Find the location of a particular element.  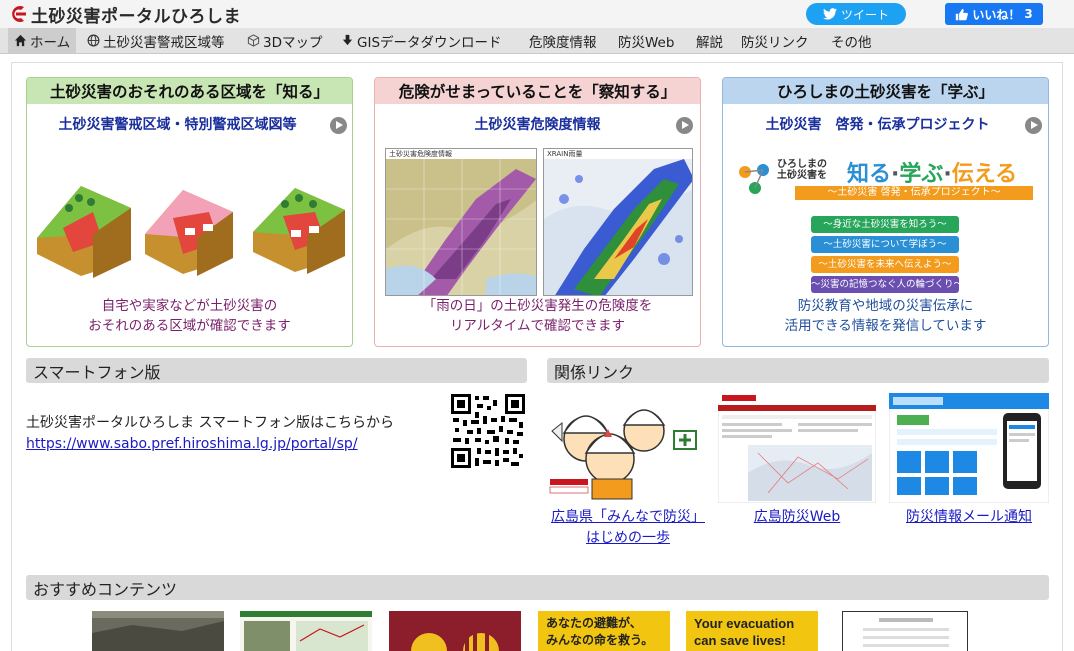

related-link-3-caption: 防災情報メール通知 is located at coordinates (969, 517).